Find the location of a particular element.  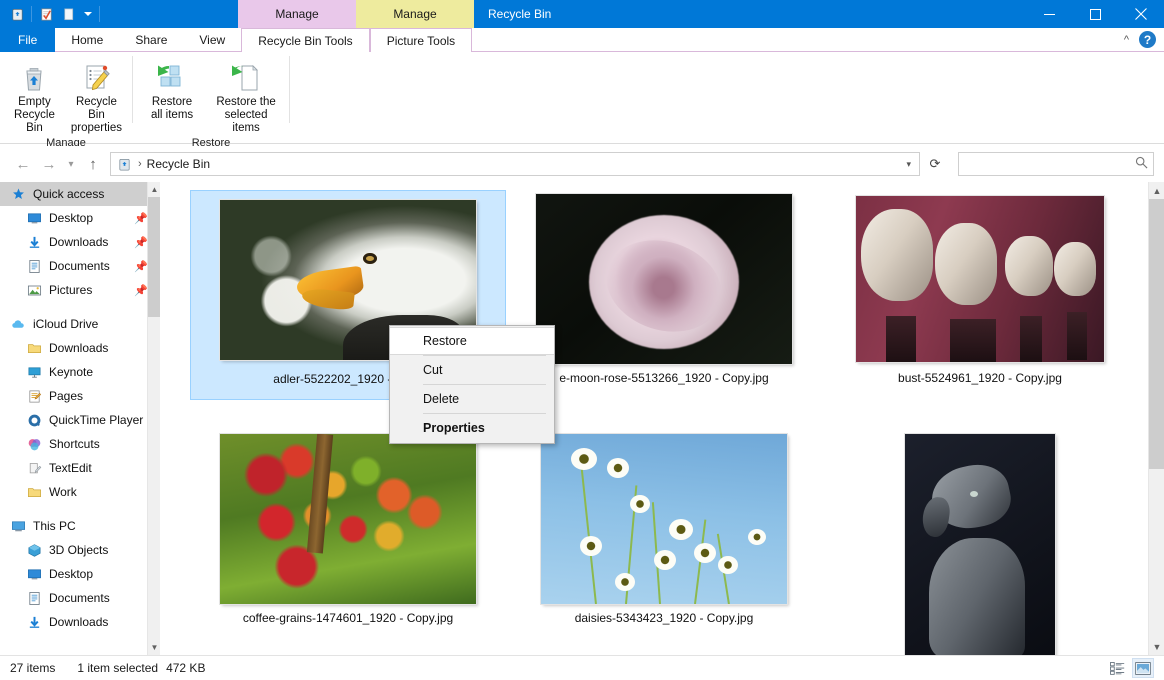

recycle-bin-properties-button: Recycle Bin properties is located at coordinates (96, 97).